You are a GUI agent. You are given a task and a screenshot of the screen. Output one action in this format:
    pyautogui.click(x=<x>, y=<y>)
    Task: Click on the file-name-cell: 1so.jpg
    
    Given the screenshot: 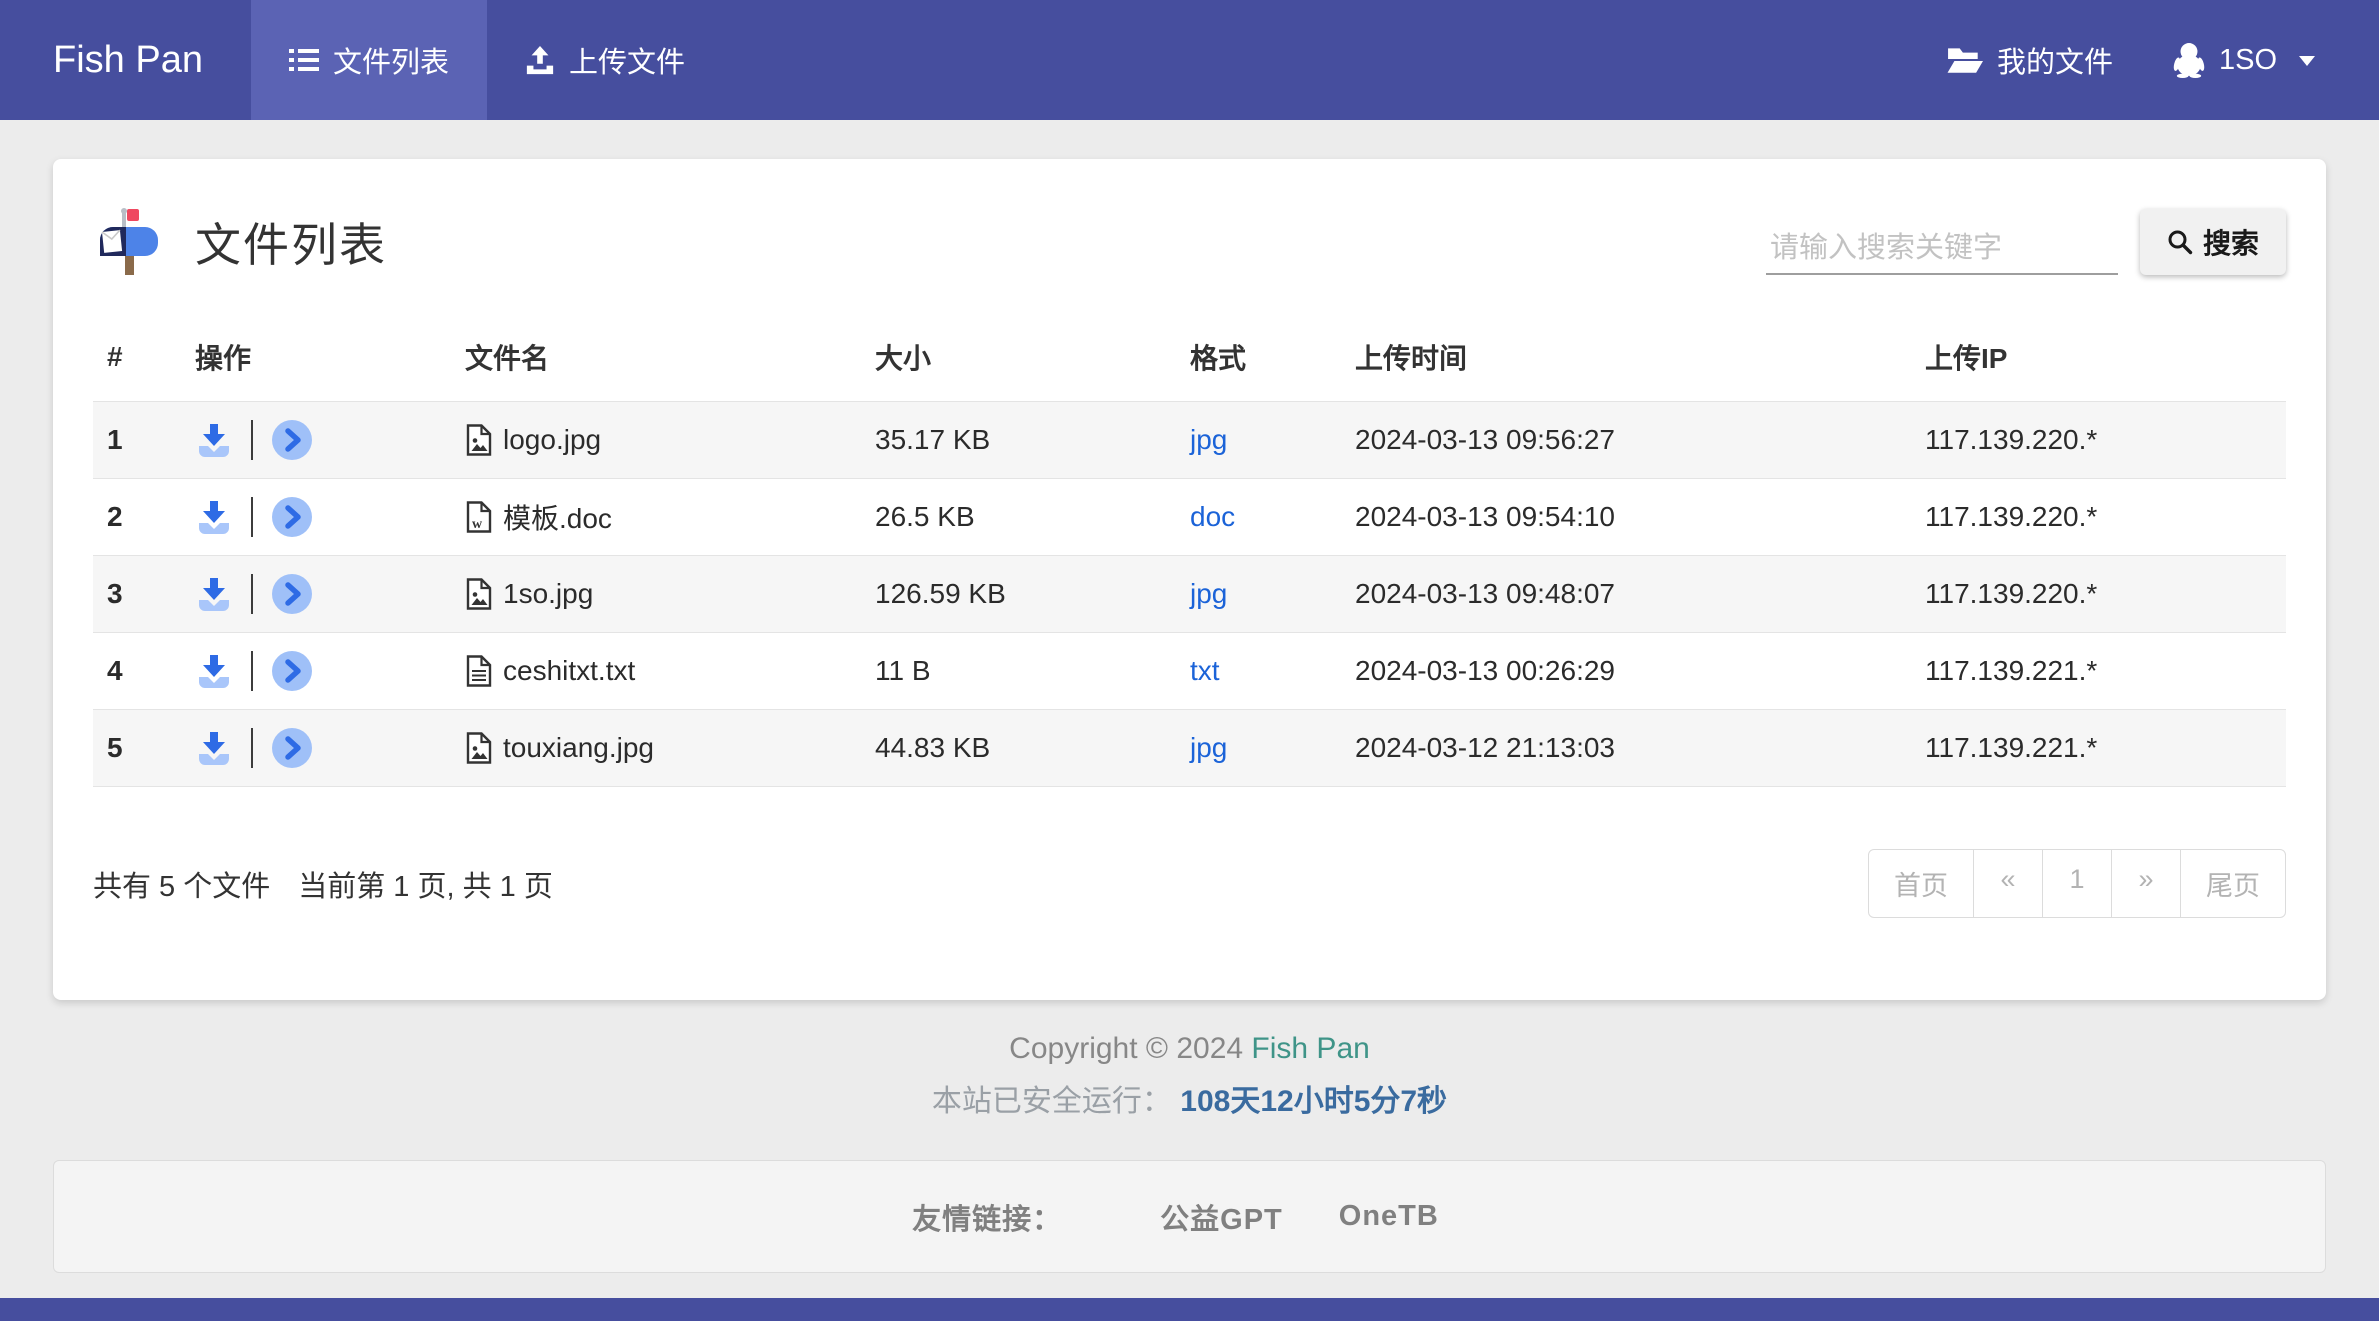 What is the action you would take?
    pyautogui.click(x=670, y=594)
    